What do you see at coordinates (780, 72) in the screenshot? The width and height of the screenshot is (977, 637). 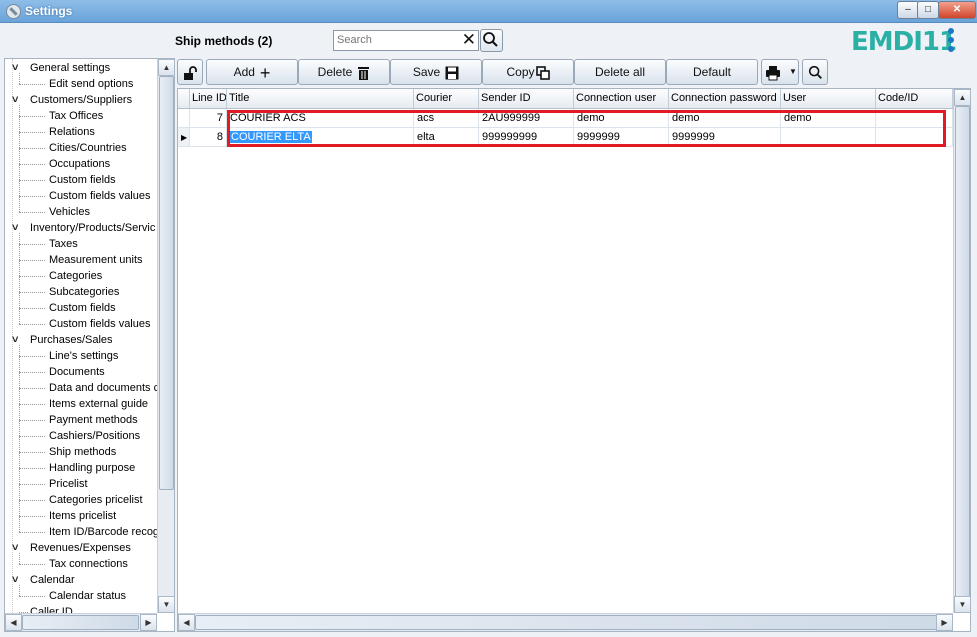 I see `print-button: ▼` at bounding box center [780, 72].